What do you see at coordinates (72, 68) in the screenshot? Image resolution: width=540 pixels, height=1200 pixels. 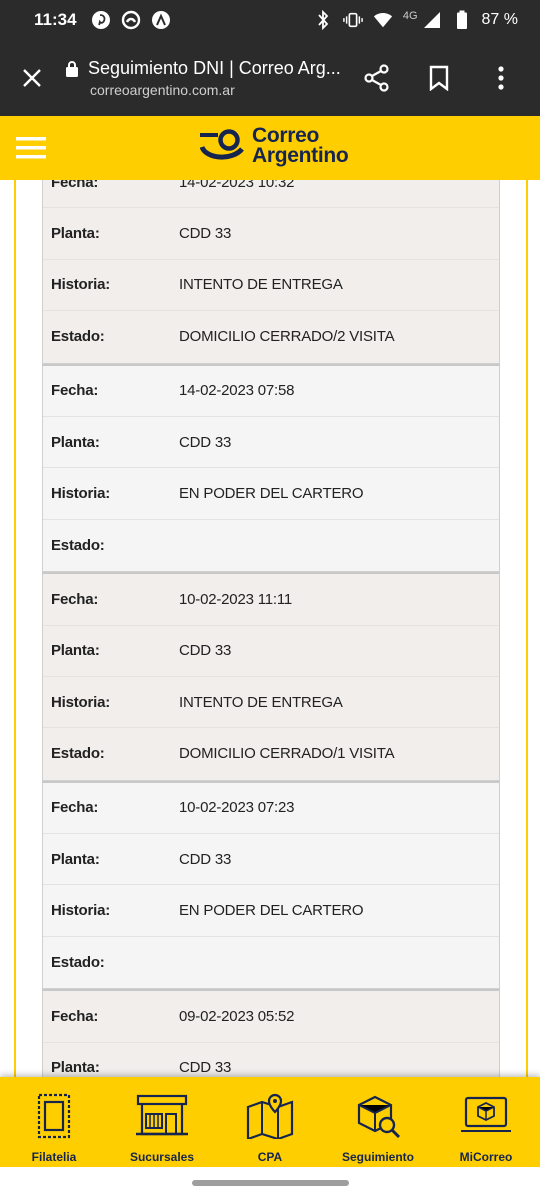 I see `lock-icon` at bounding box center [72, 68].